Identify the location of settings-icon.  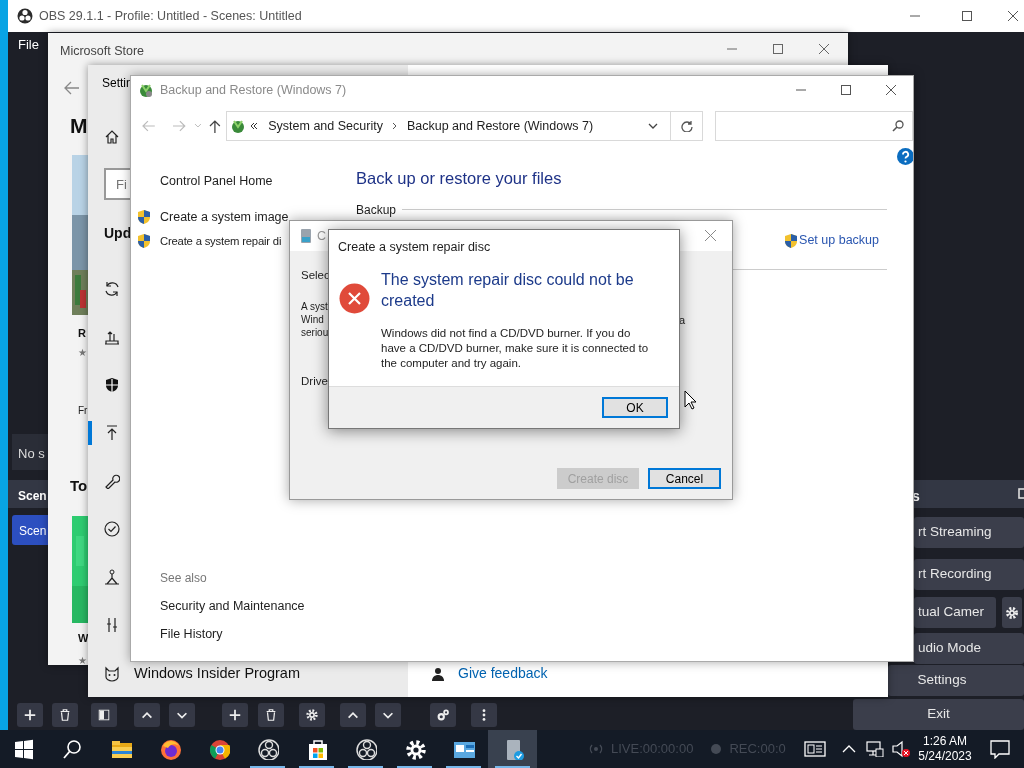
(1012, 612).